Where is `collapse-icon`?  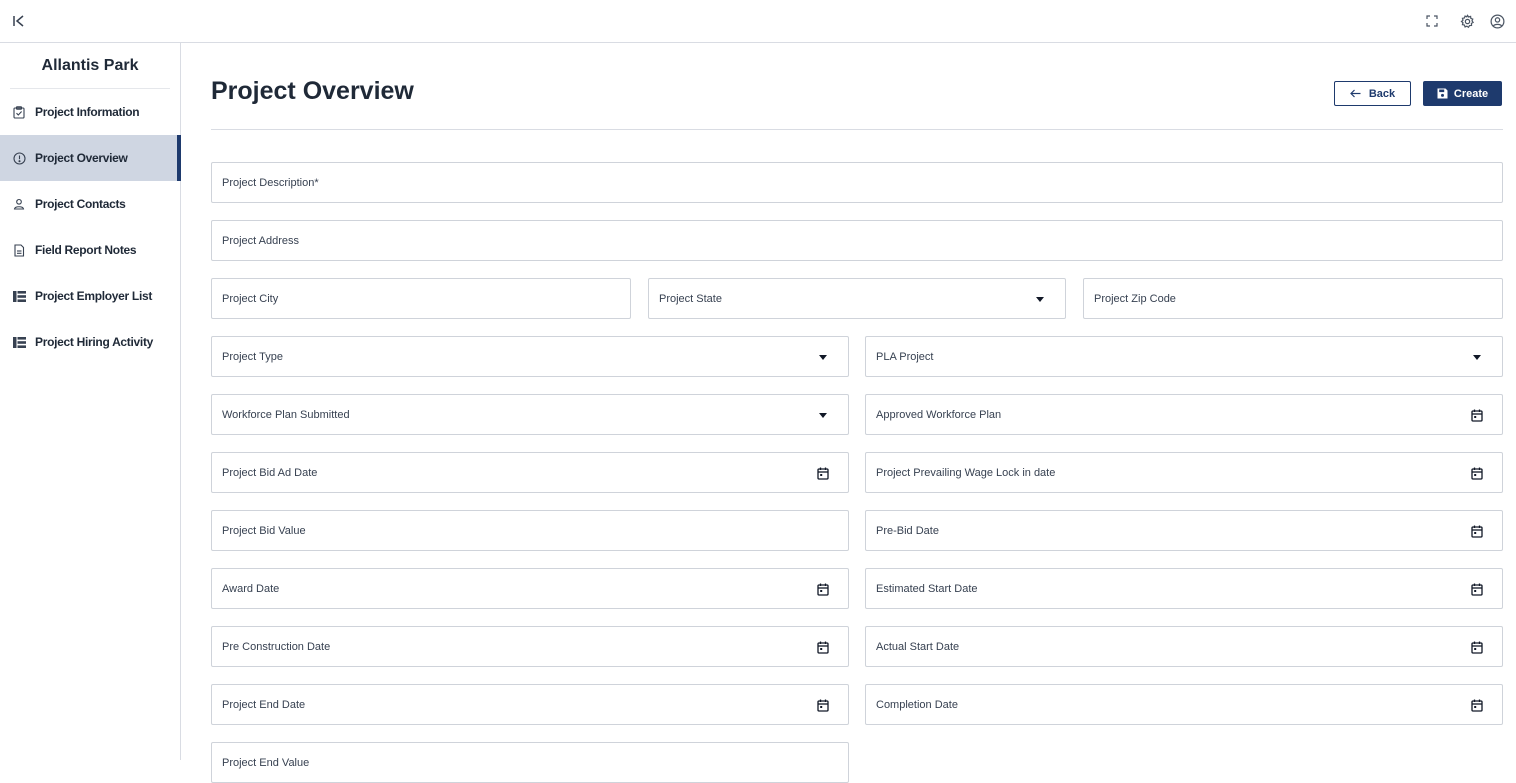 collapse-icon is located at coordinates (19, 21).